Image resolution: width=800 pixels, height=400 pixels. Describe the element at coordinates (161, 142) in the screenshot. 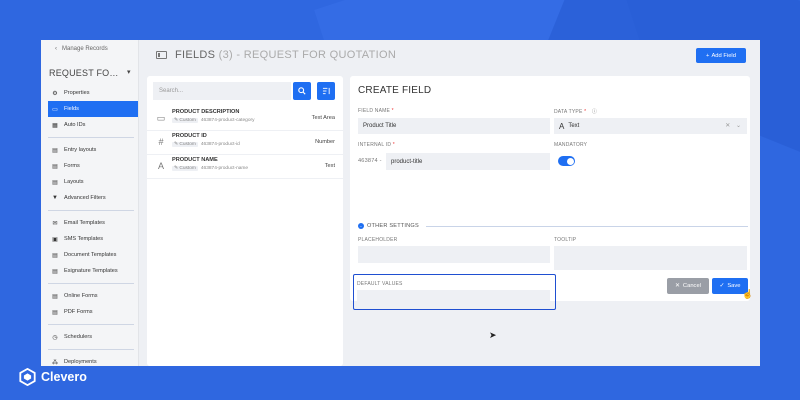

I see `hash-icon: #` at that location.